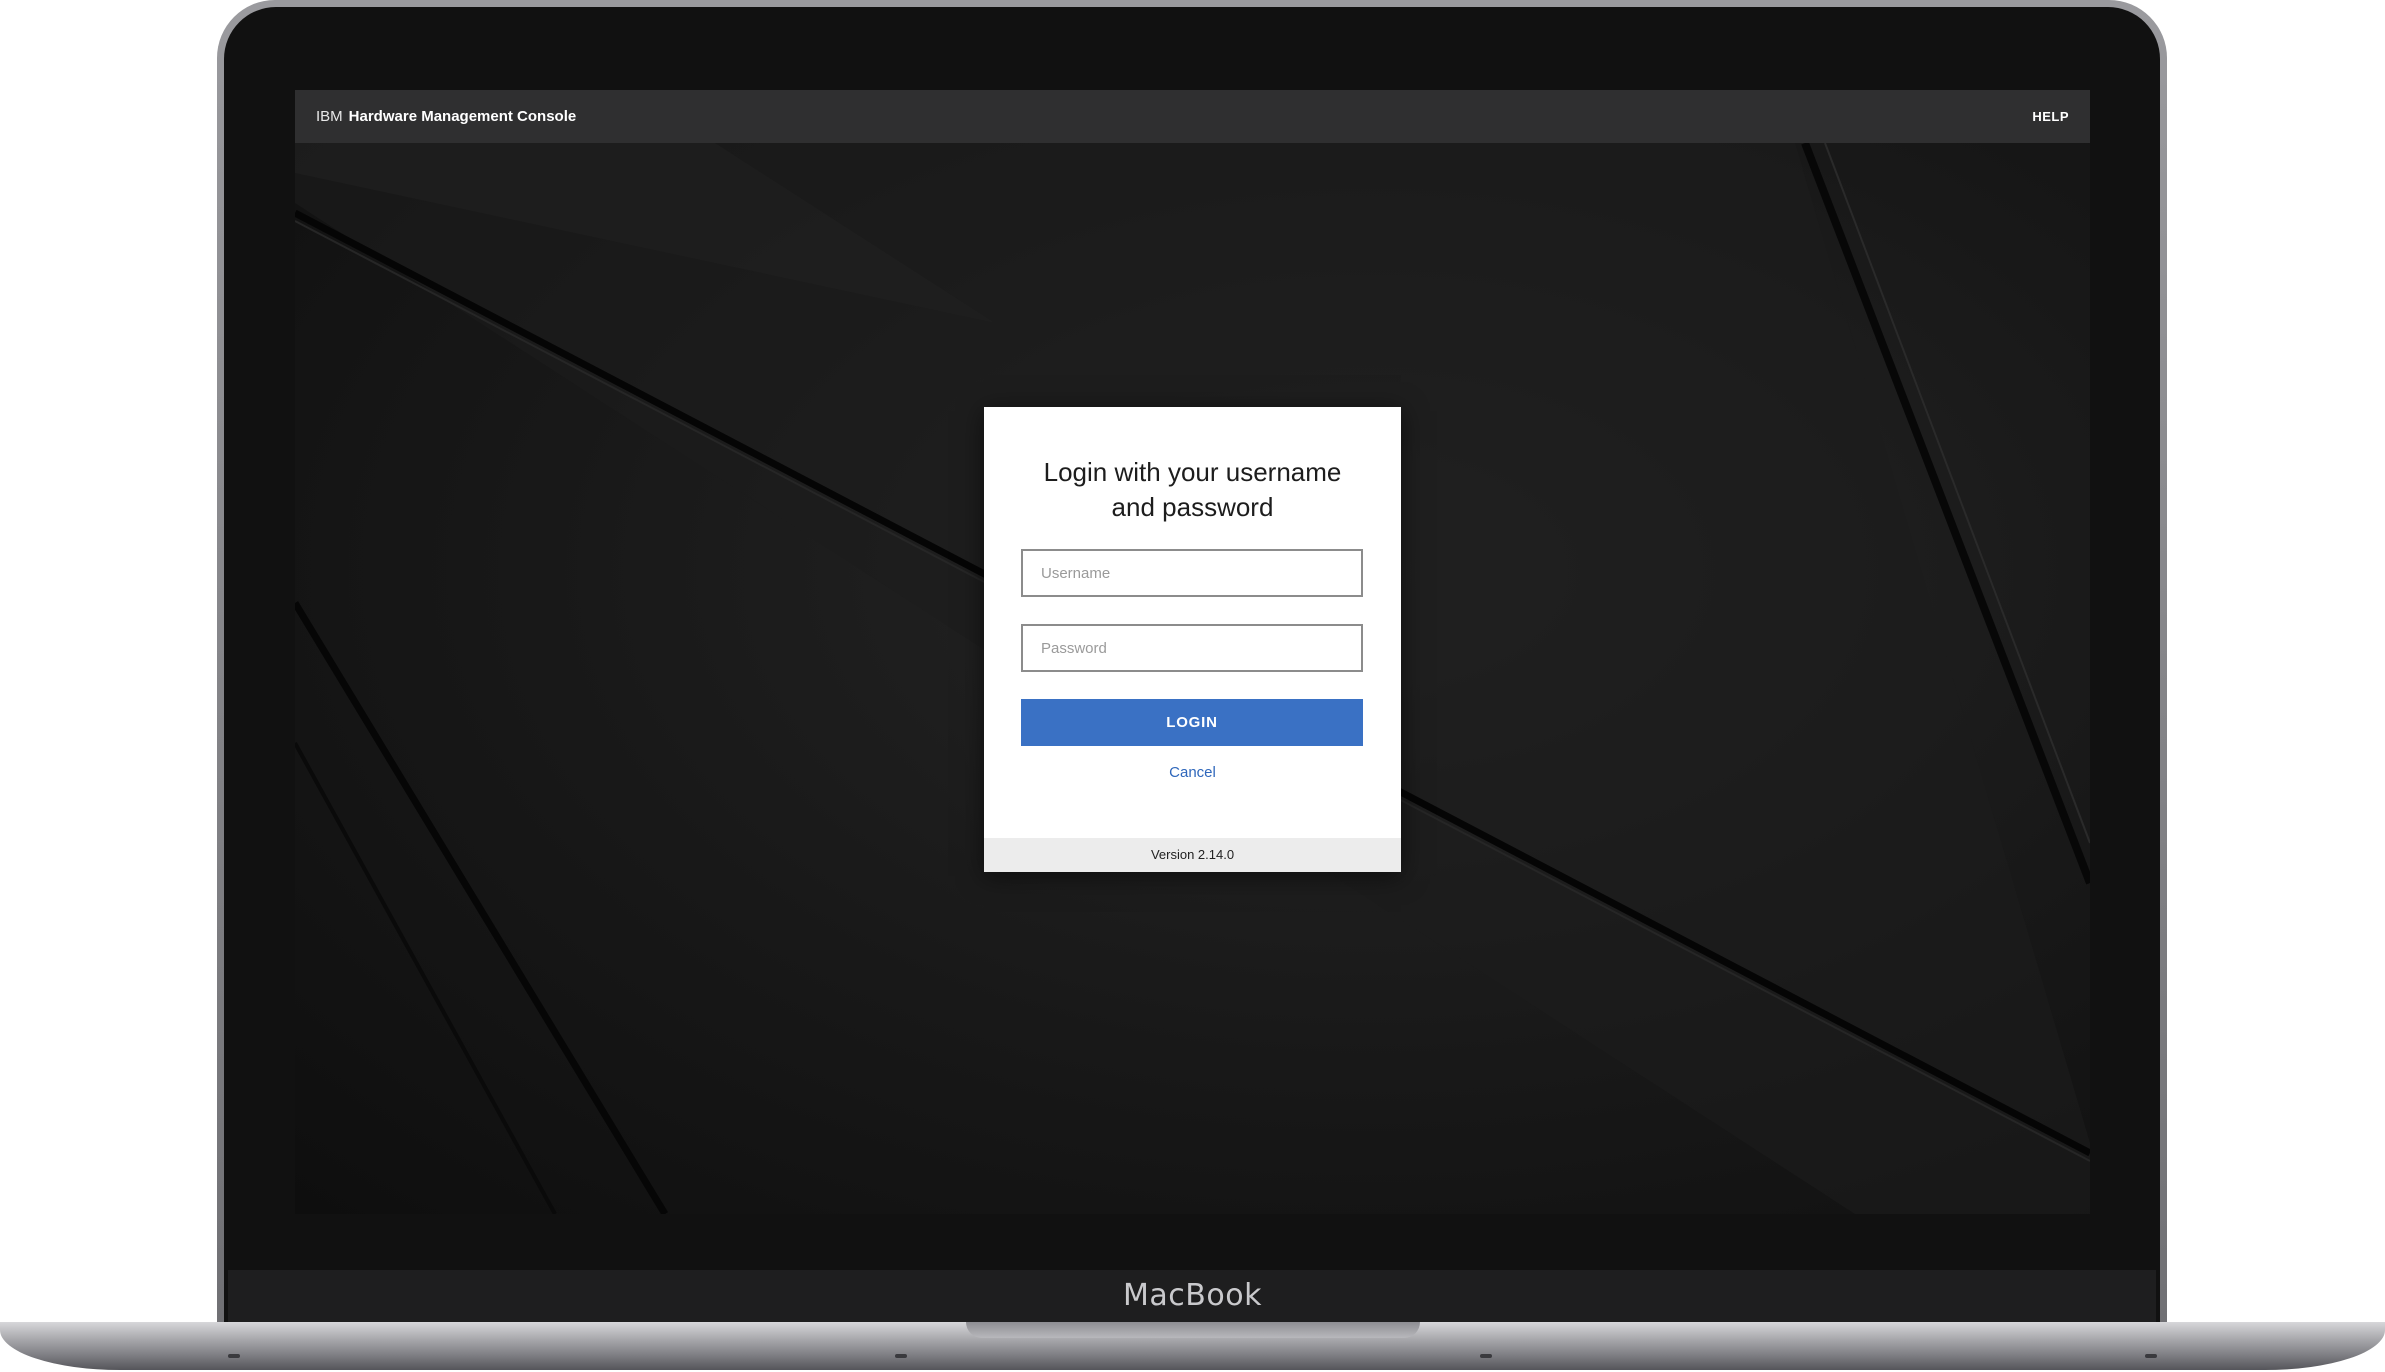 Image resolution: width=2385 pixels, height=1372 pixels. Describe the element at coordinates (1192, 472) in the screenshot. I see `login-title-line1: Login with your username` at that location.